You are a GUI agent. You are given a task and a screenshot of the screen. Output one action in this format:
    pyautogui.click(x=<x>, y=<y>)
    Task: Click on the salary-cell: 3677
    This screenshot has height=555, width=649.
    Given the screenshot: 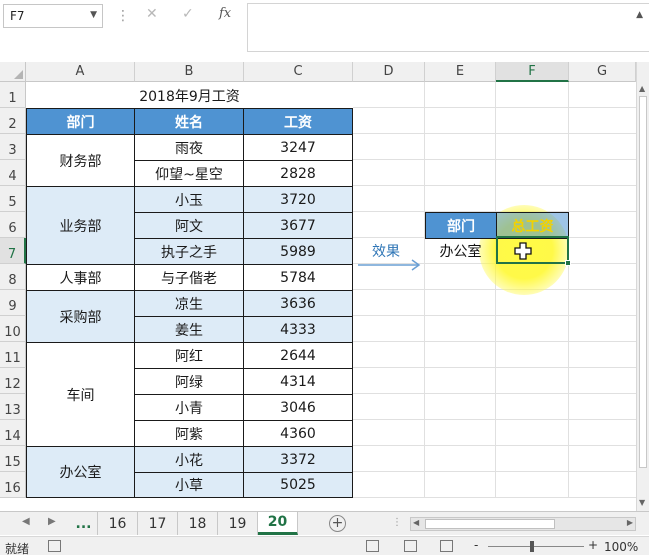 What is the action you would take?
    pyautogui.click(x=298, y=225)
    